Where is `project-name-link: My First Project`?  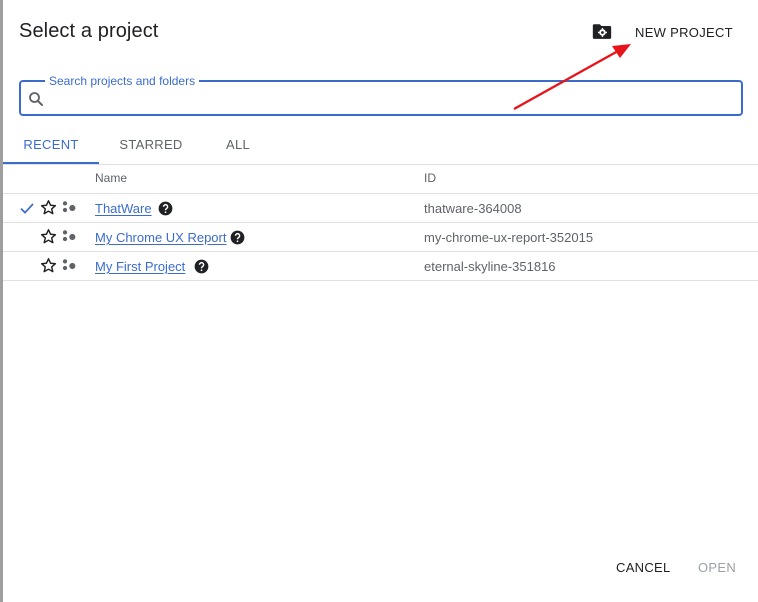
project-name-link: My First Project is located at coordinates (142, 266).